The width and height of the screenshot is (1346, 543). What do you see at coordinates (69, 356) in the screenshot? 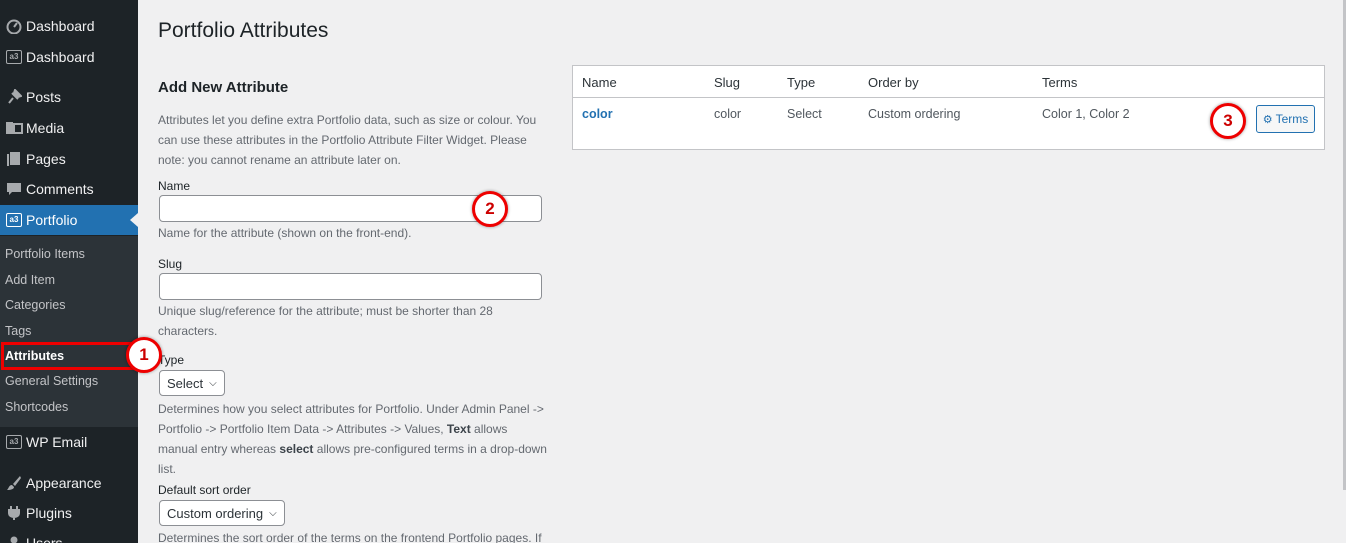
I see `attributes-highlight-box` at bounding box center [69, 356].